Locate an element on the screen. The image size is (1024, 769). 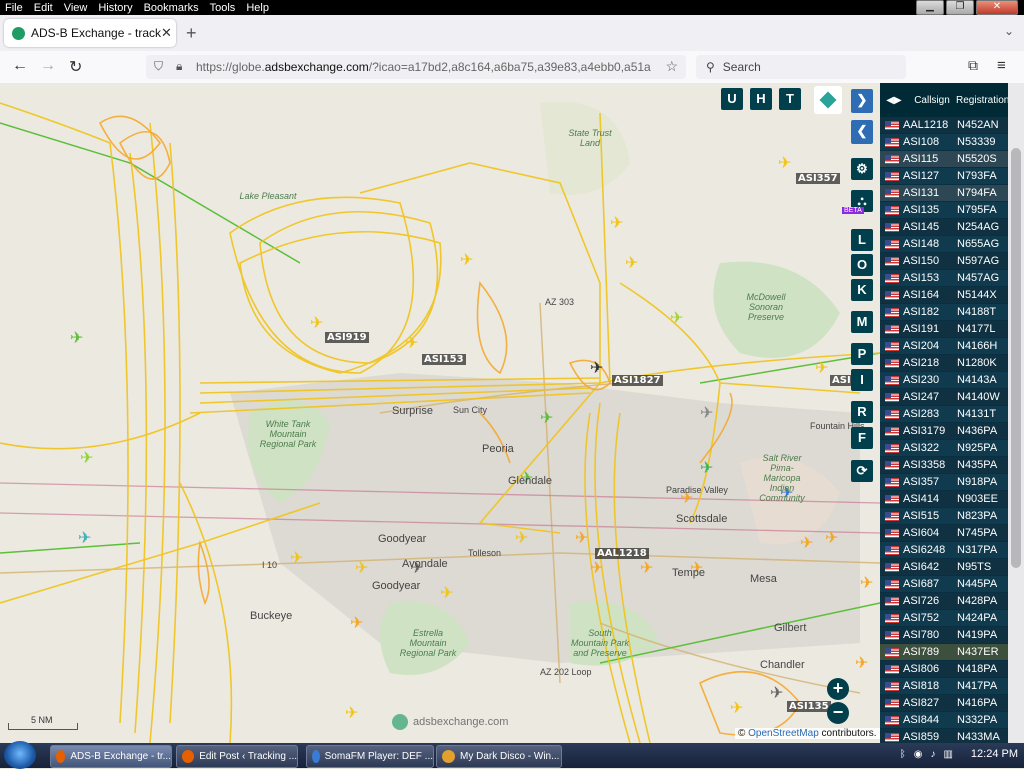
aircraft-row: ASI818 N417PA is located at coordinates (944, 686).